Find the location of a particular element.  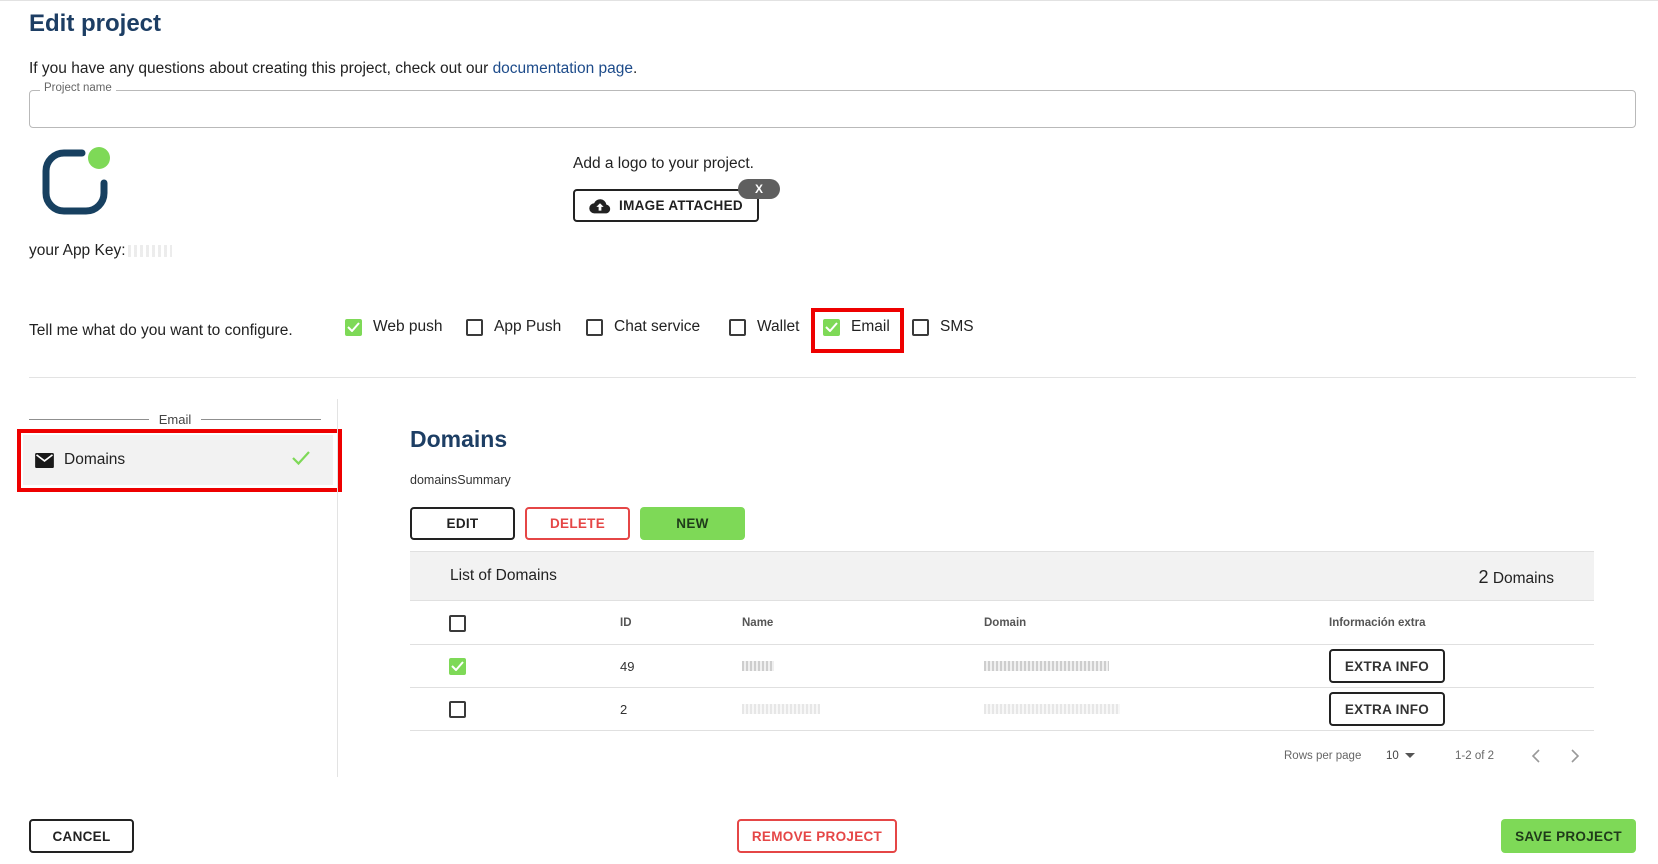

option-chat-service: Chat service is located at coordinates (643, 327).